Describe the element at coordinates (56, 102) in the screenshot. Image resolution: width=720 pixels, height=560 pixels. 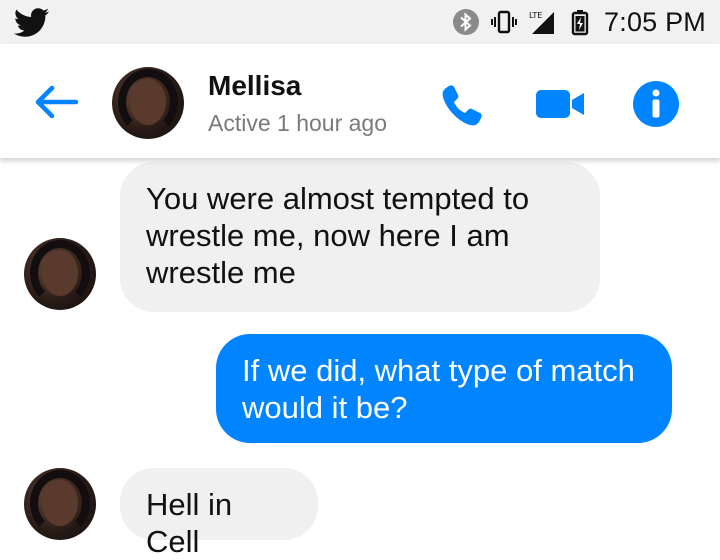
I see `back-arrow-icon` at that location.